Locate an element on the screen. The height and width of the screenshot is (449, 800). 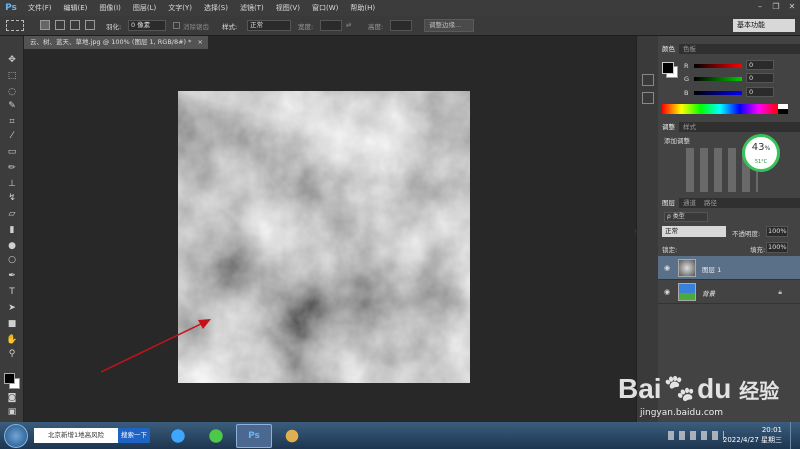
adjust-panel-tabs: 调整 样式 is located at coordinates (729, 127).